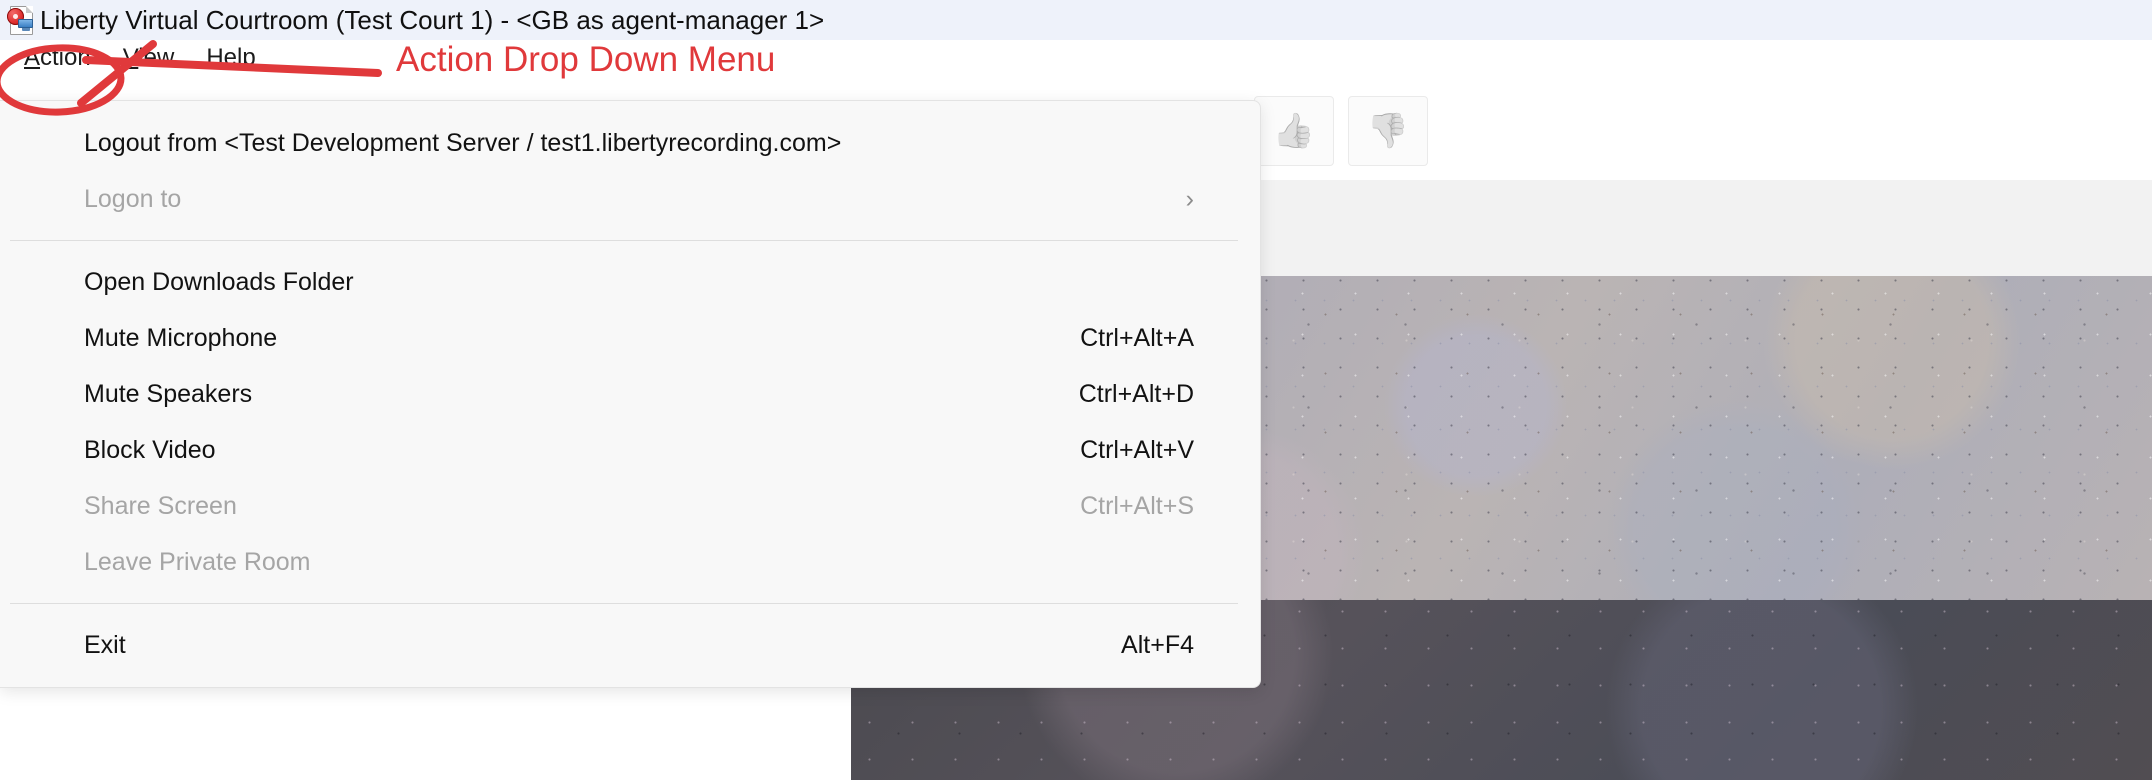 Image resolution: width=2152 pixels, height=780 pixels. I want to click on thumbs-down-button: 👎, so click(1388, 131).